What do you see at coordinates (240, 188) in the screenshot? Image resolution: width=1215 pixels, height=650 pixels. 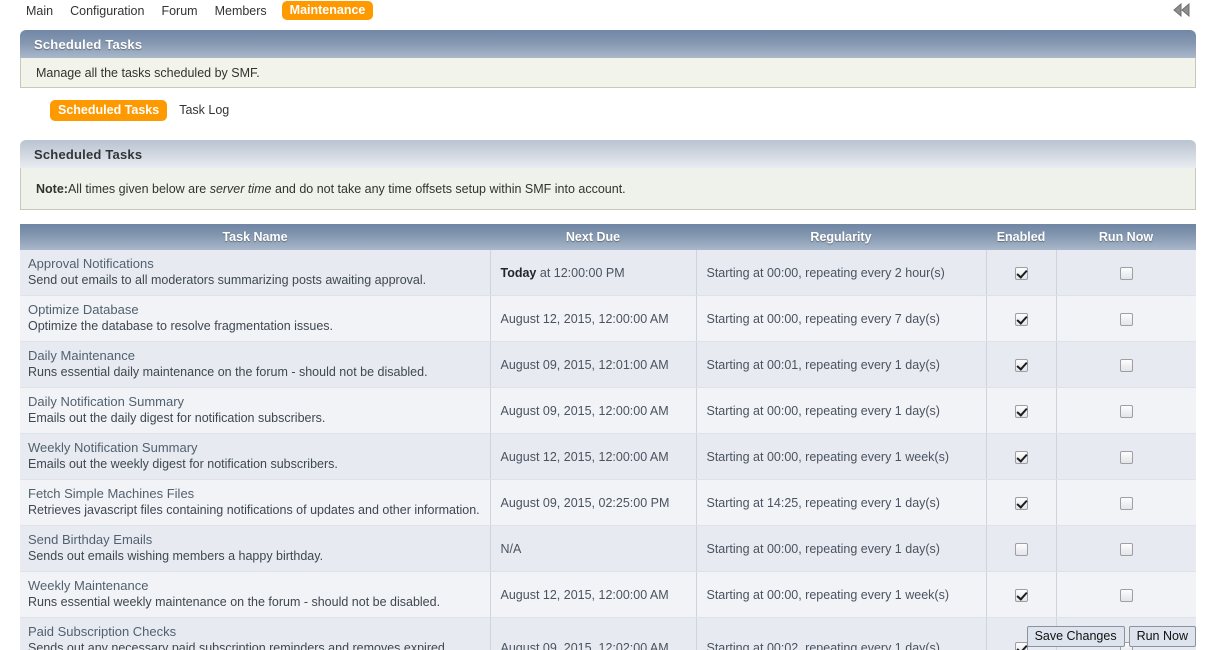 I see `note-emphasis: server time` at bounding box center [240, 188].